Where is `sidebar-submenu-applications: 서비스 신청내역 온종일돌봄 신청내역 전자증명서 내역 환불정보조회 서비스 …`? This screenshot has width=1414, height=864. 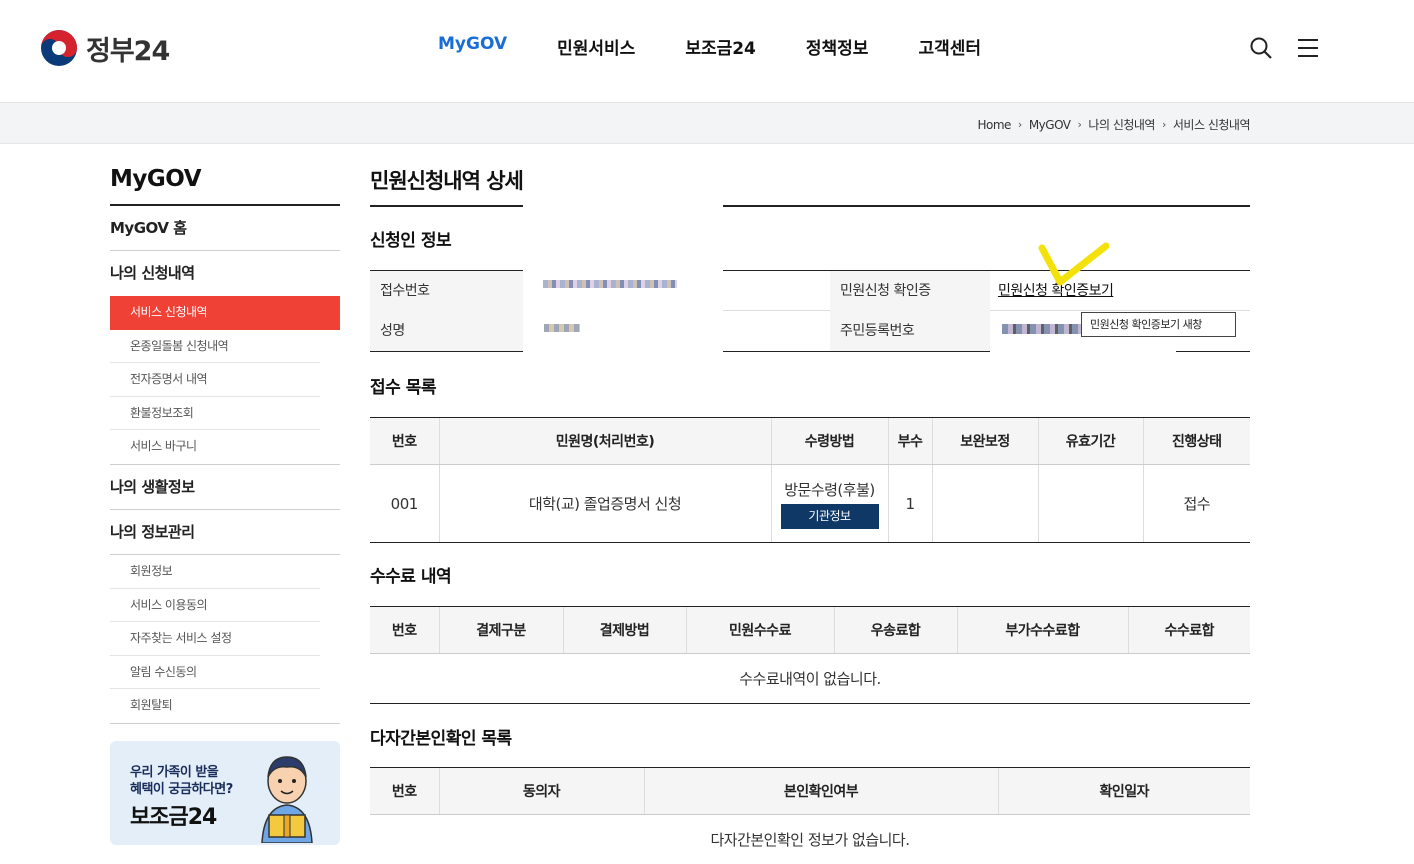 sidebar-submenu-applications: 서비스 신청내역 온종일돌봄 신청내역 전자증명서 내역 환불정보조회 서비스 … is located at coordinates (225, 380).